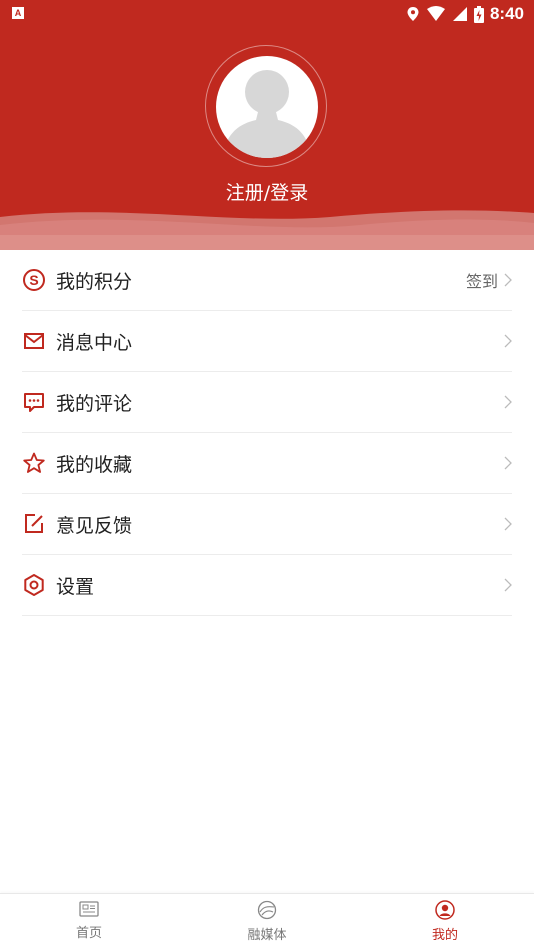 This screenshot has width=534, height=950. Describe the element at coordinates (267, 402) in the screenshot. I see `menu-item-comments: 我的评论` at that location.